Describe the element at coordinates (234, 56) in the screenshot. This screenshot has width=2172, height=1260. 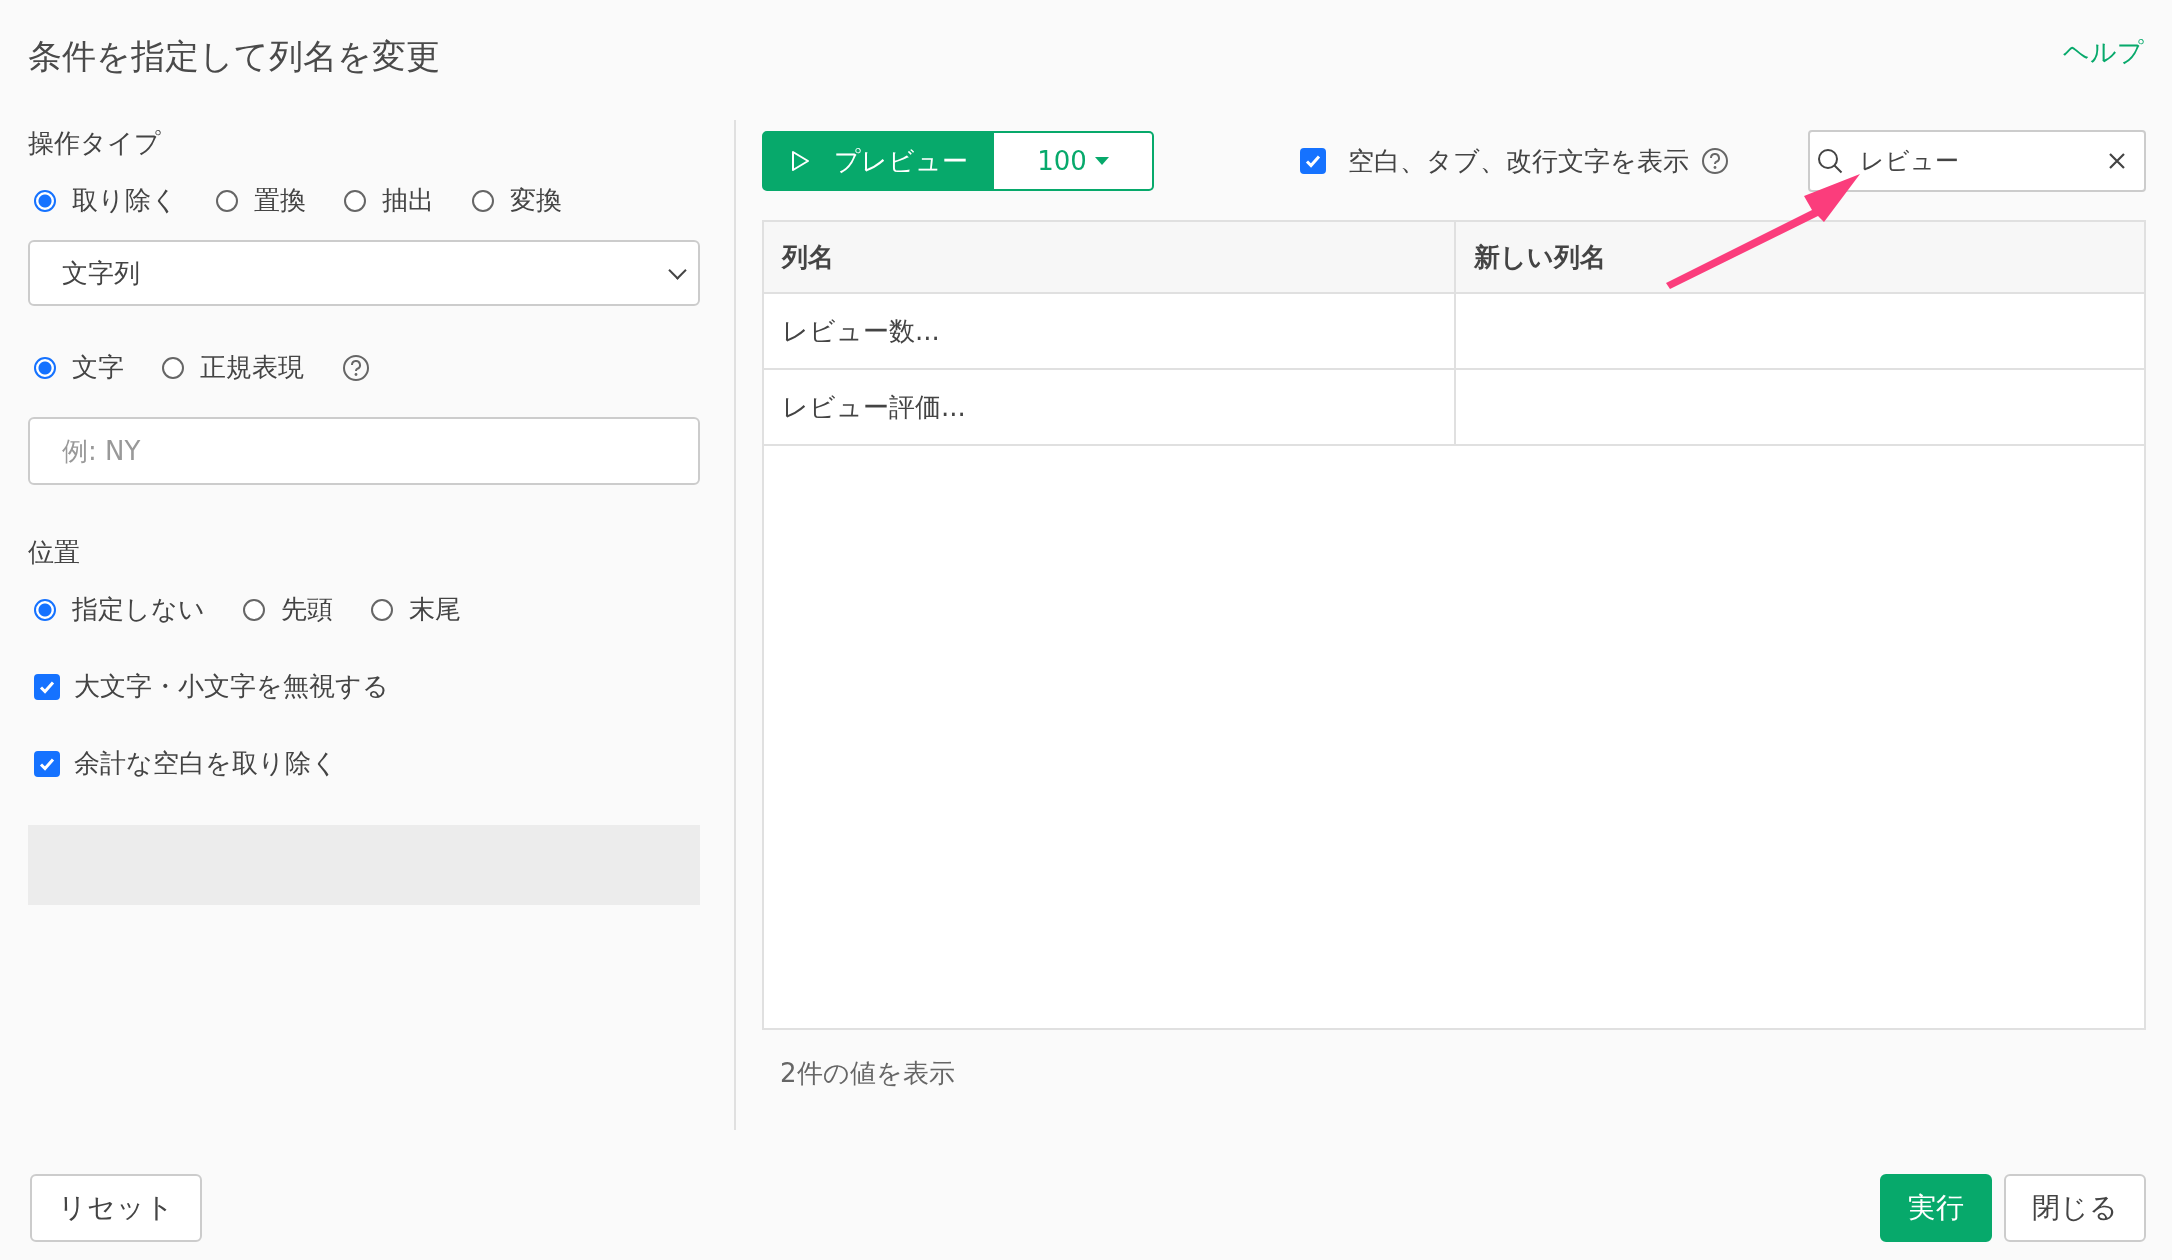
I see `dialog-title: 条件を指定して列名を変更` at that location.